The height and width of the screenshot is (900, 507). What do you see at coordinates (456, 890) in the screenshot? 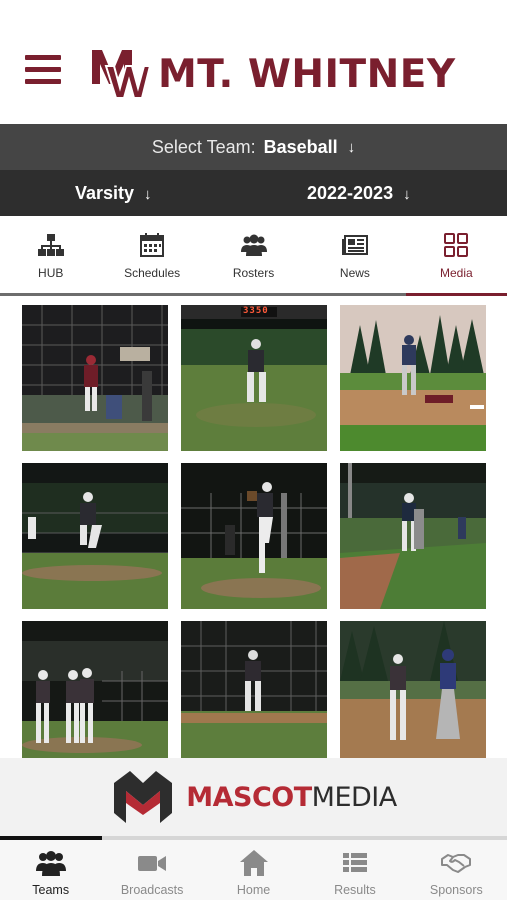
I see `tab-label: Sponsors` at bounding box center [456, 890].